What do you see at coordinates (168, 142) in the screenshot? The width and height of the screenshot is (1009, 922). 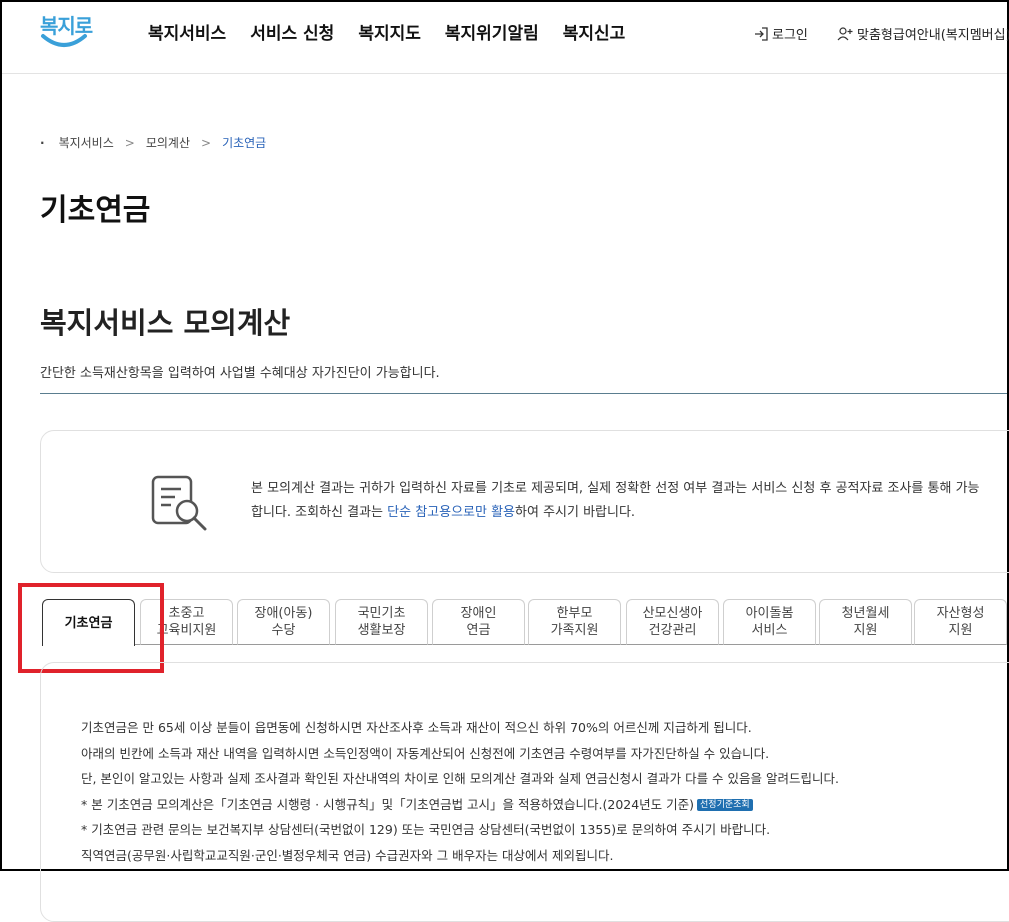 I see `breadcrumb-item-simulation: 모의계산` at bounding box center [168, 142].